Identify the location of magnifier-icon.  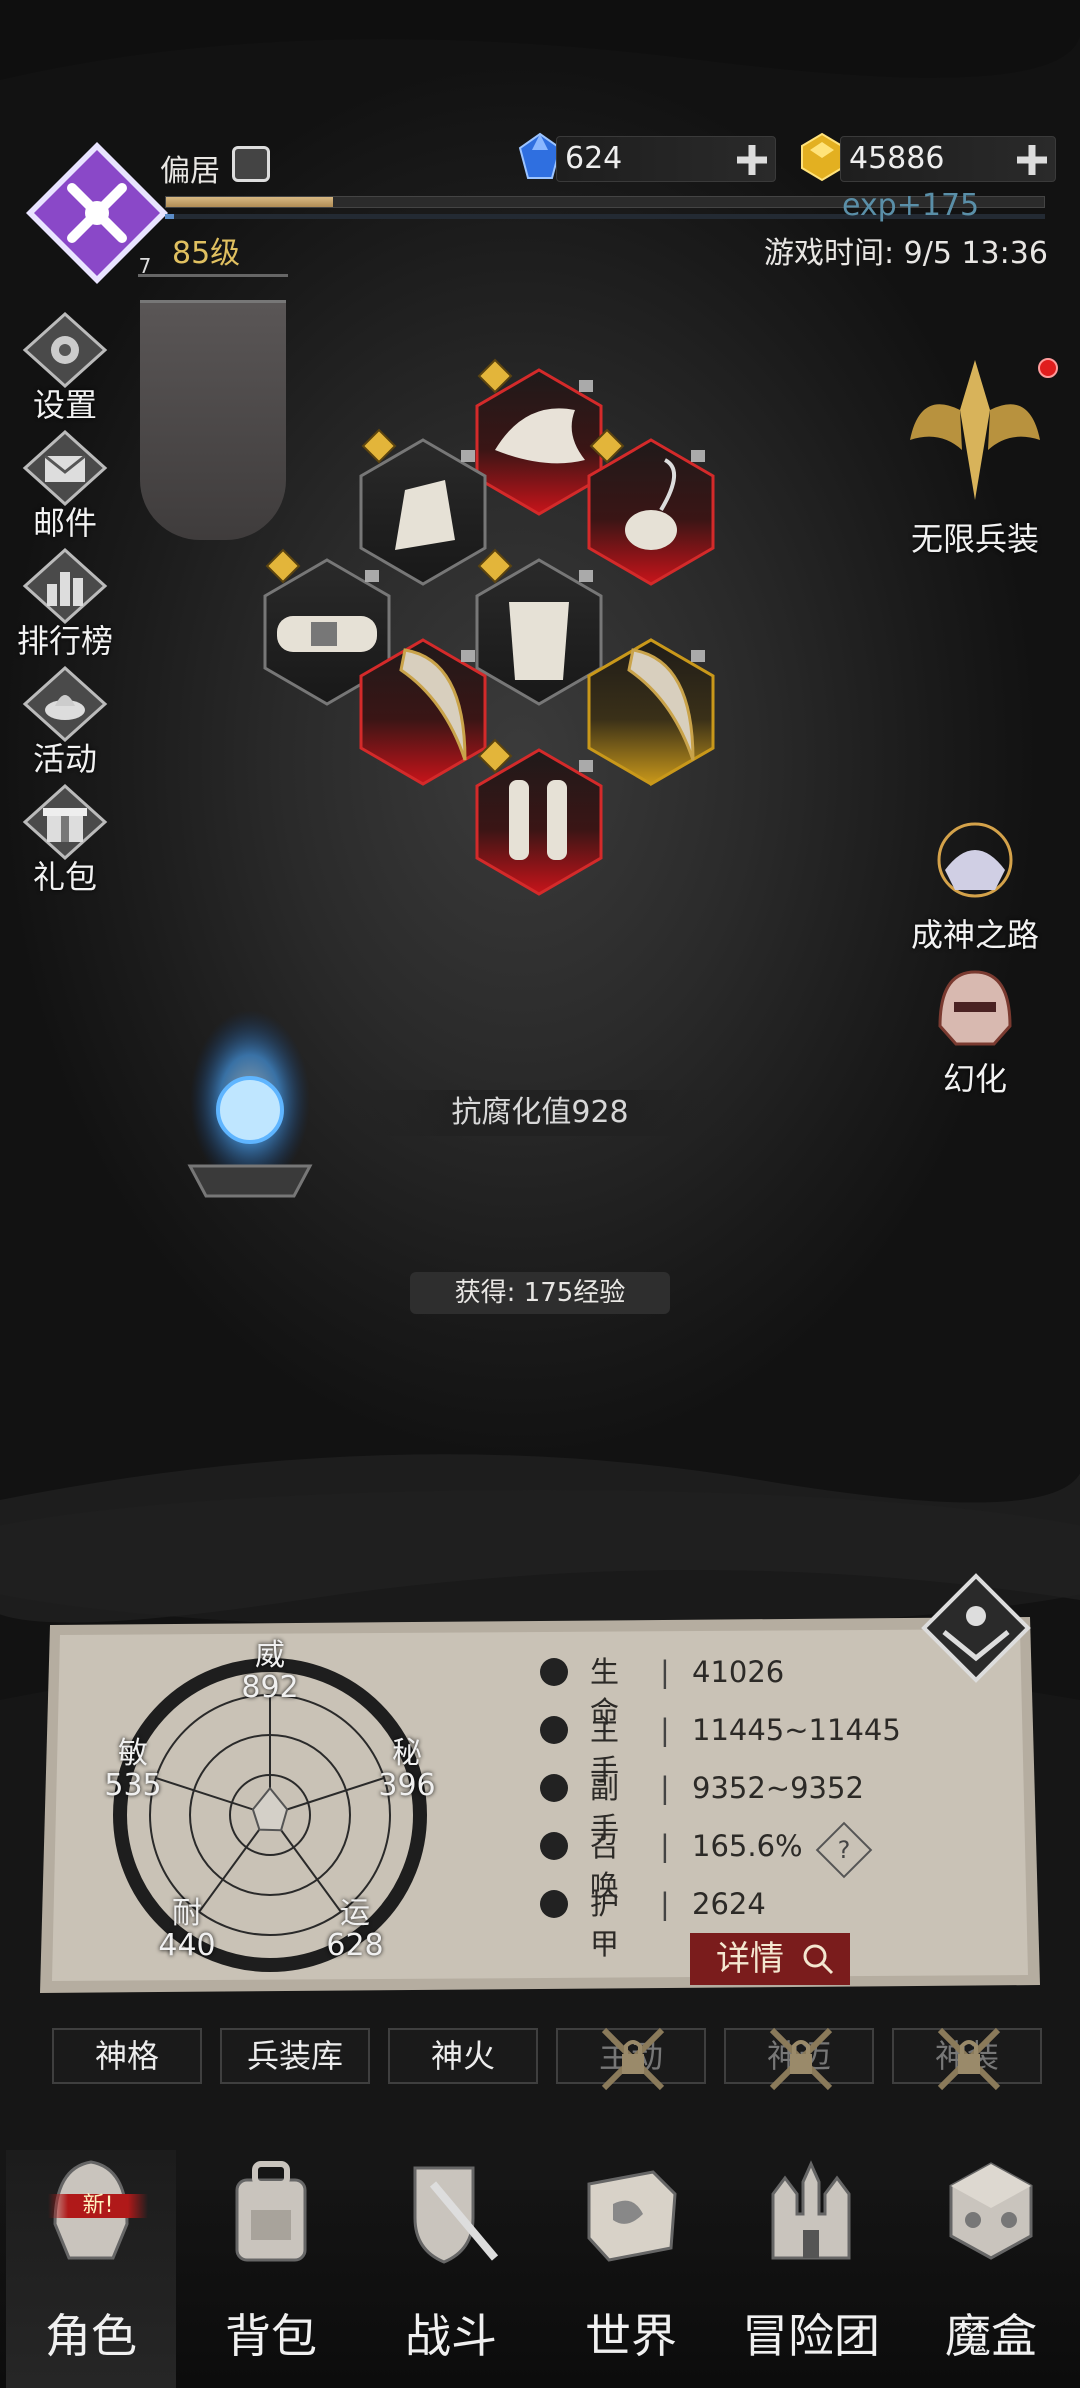
(818, 1959).